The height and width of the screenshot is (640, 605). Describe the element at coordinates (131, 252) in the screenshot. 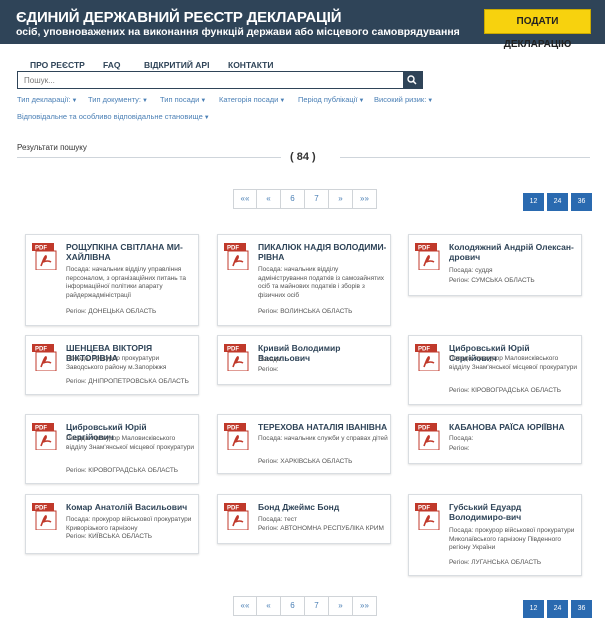

I see `declarant-name: РОЩУПКІНА СВІТЛАНА МИ-ХАЙЛІВНА` at that location.